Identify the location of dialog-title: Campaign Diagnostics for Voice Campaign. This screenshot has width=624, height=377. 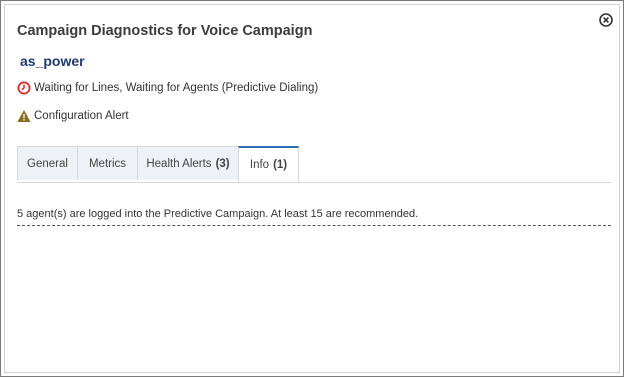
(165, 31).